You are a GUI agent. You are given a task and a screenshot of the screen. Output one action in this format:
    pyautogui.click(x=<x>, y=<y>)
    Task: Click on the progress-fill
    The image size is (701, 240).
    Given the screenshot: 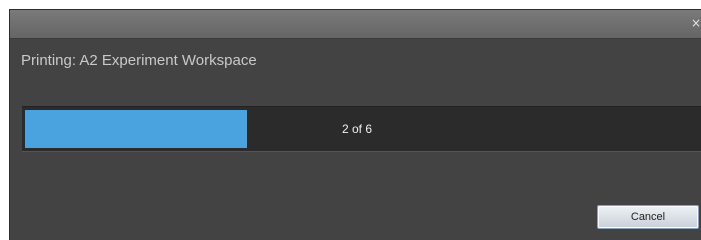 What is the action you would take?
    pyautogui.click(x=136, y=129)
    